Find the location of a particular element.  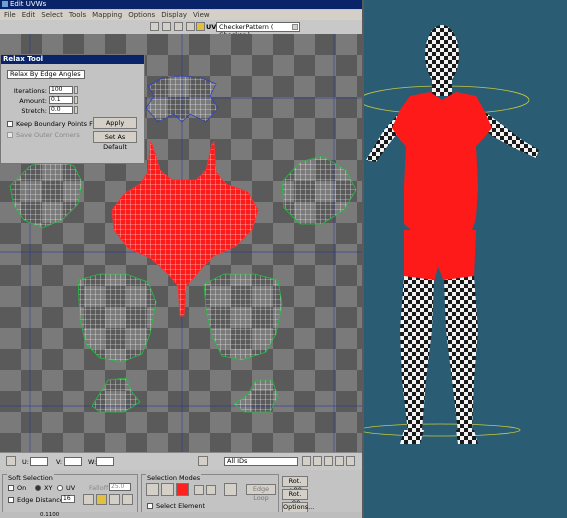

vertex-mode-icon is located at coordinates (152, 489).